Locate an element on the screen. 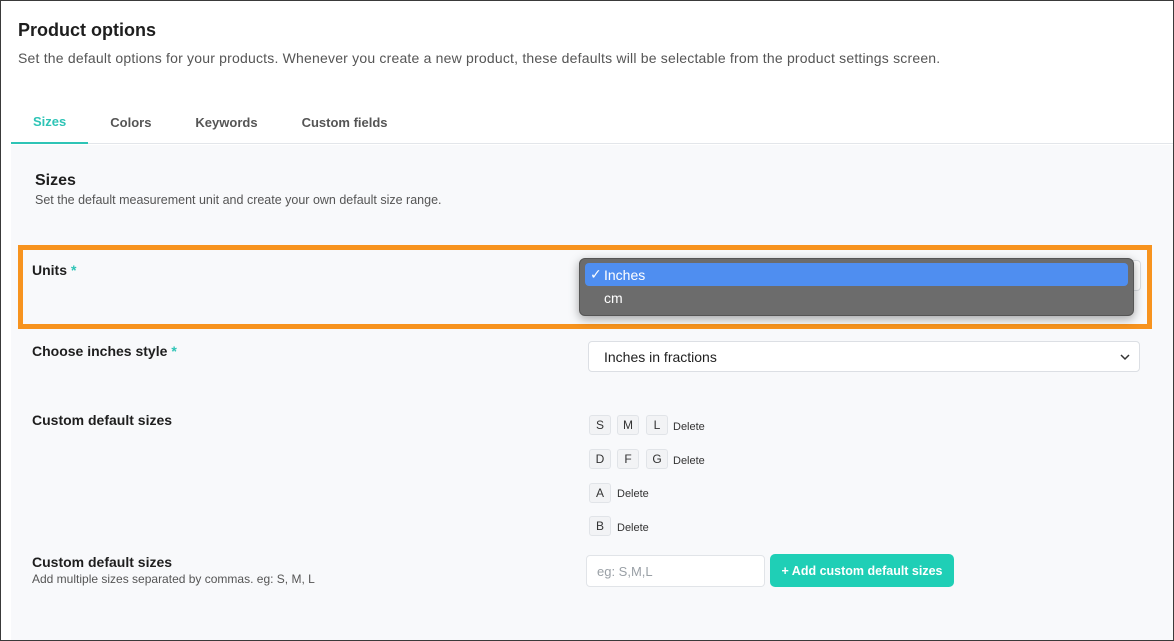  tab-sizes: Sizes is located at coordinates (50, 122).